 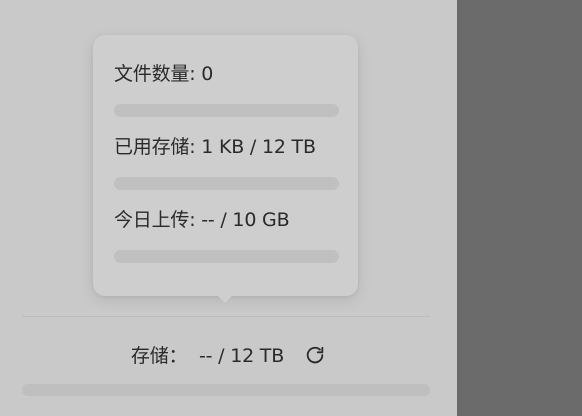 I want to click on today-upload-label: 今日上传: -- / 10 GB, so click(x=202, y=220).